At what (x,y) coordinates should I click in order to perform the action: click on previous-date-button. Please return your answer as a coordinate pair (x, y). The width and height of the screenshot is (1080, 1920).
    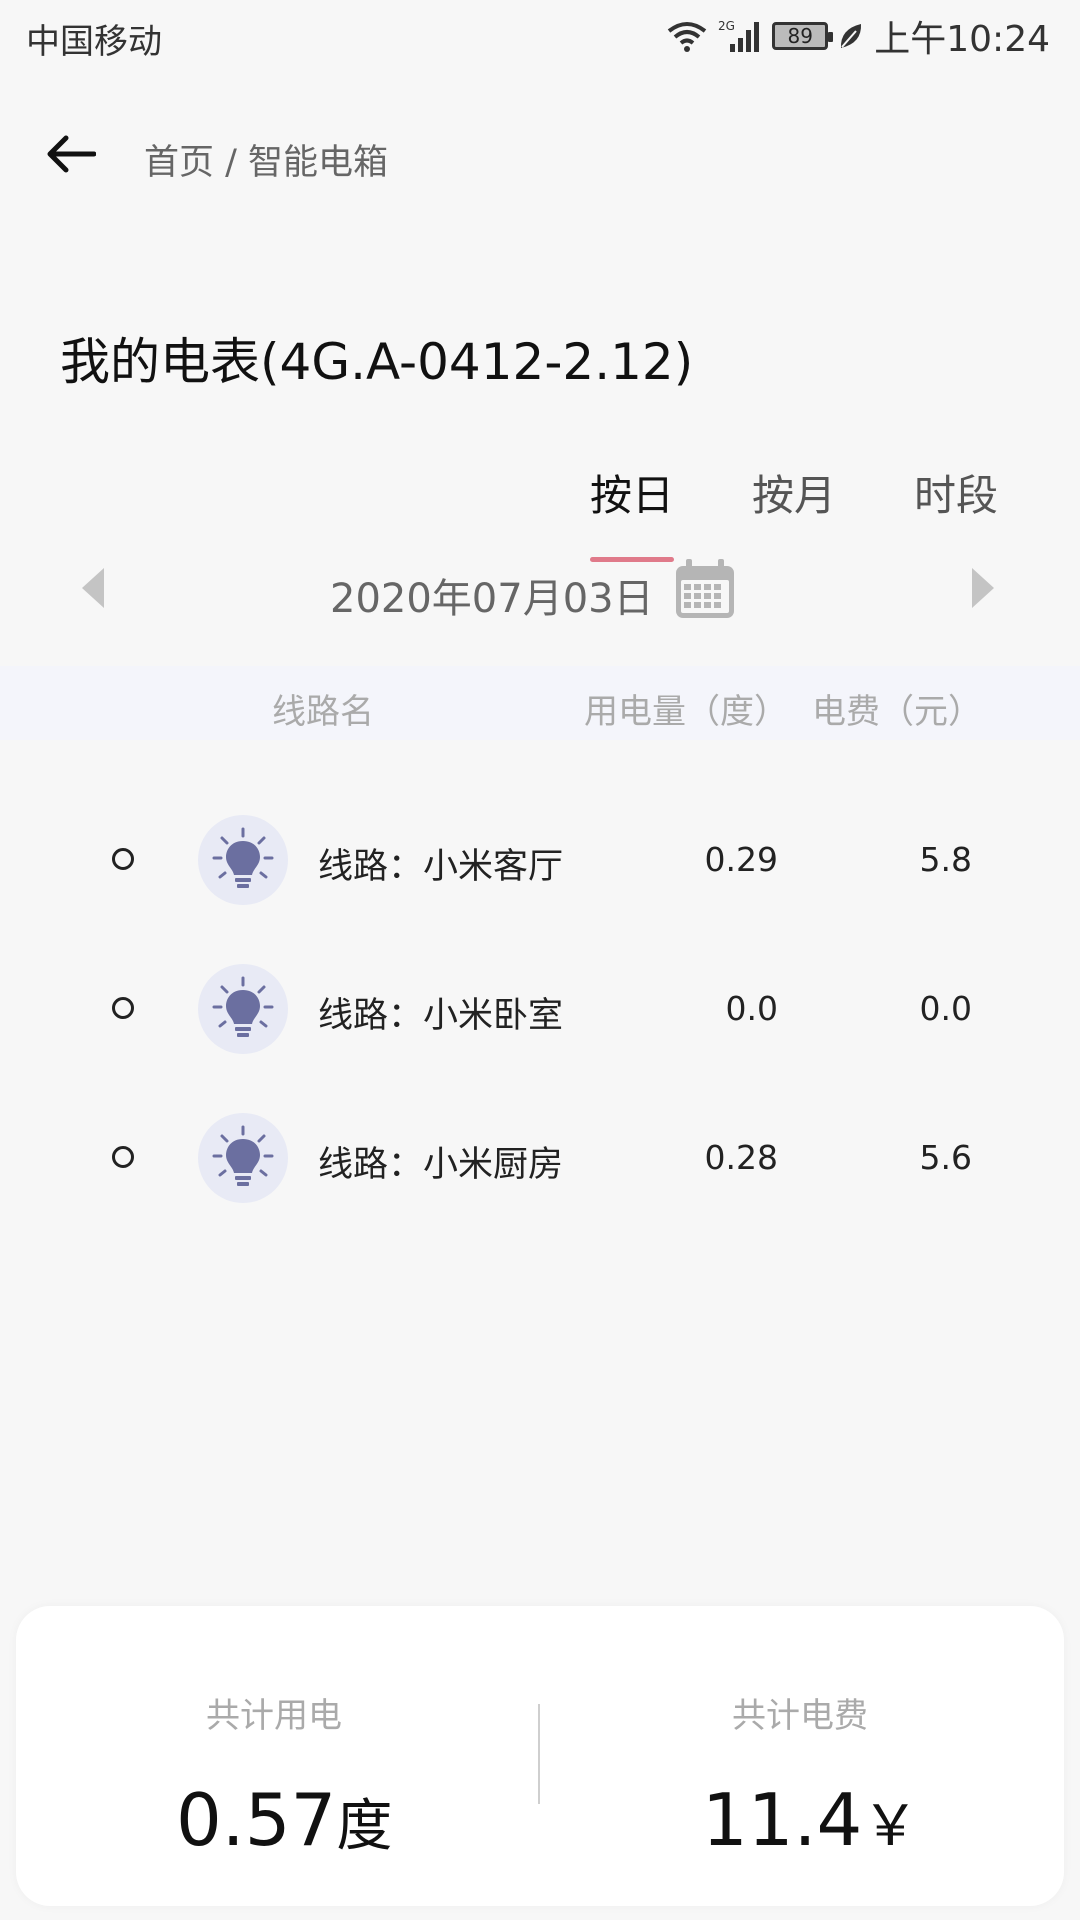
    Looking at the image, I should click on (95, 588).